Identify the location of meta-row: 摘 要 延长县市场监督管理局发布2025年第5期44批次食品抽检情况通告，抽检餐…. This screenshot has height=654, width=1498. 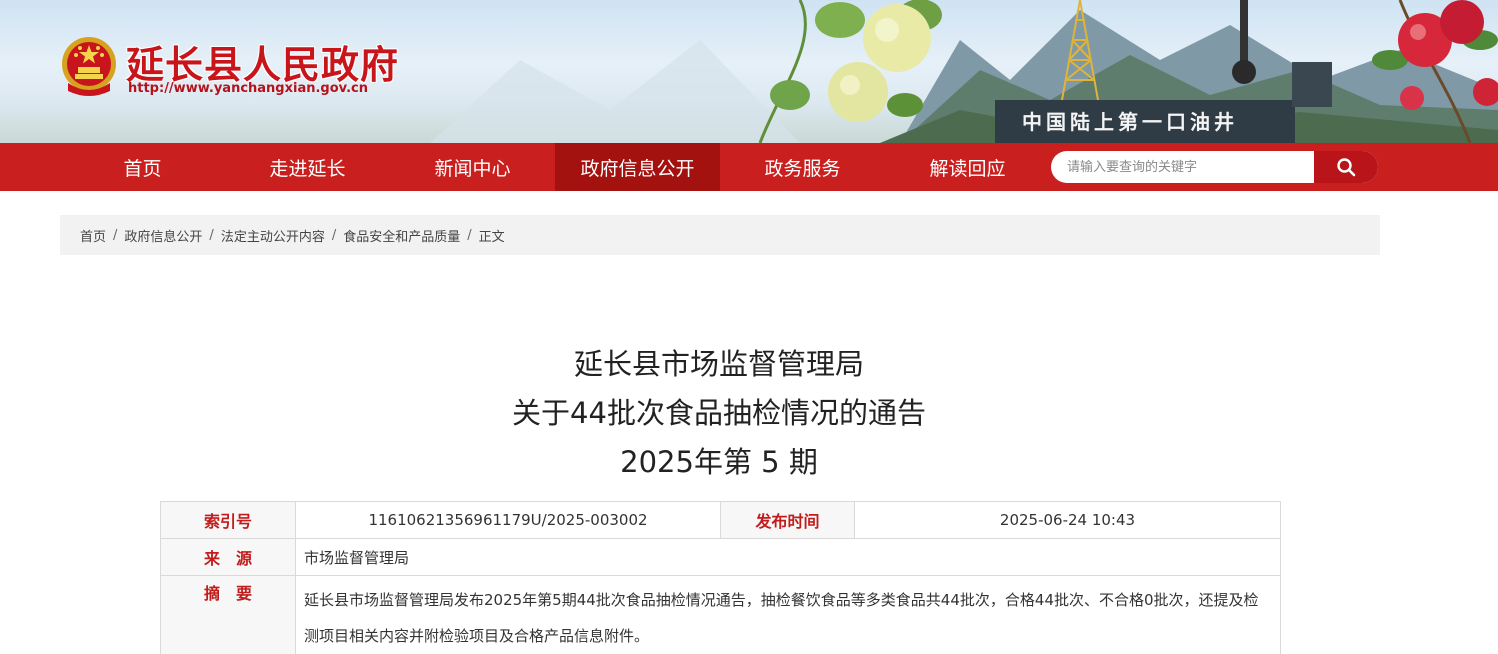
(720, 614).